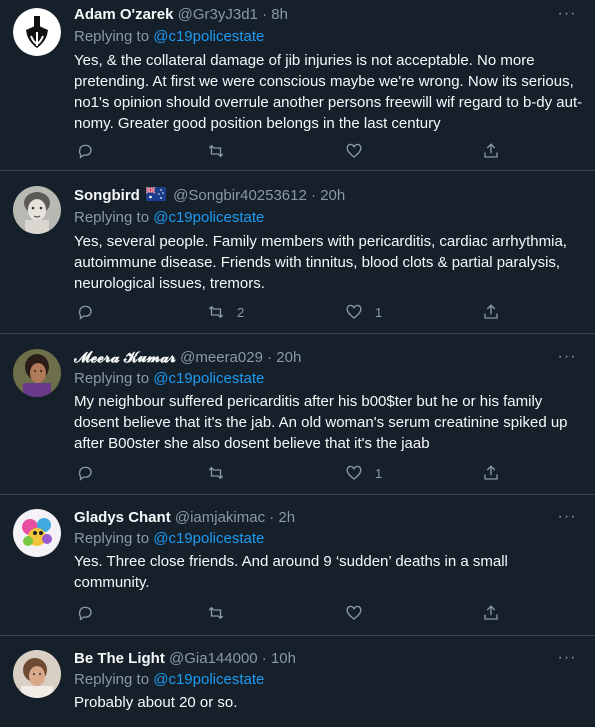 This screenshot has height=727, width=595. I want to click on timestamp: 10h, so click(283, 658).